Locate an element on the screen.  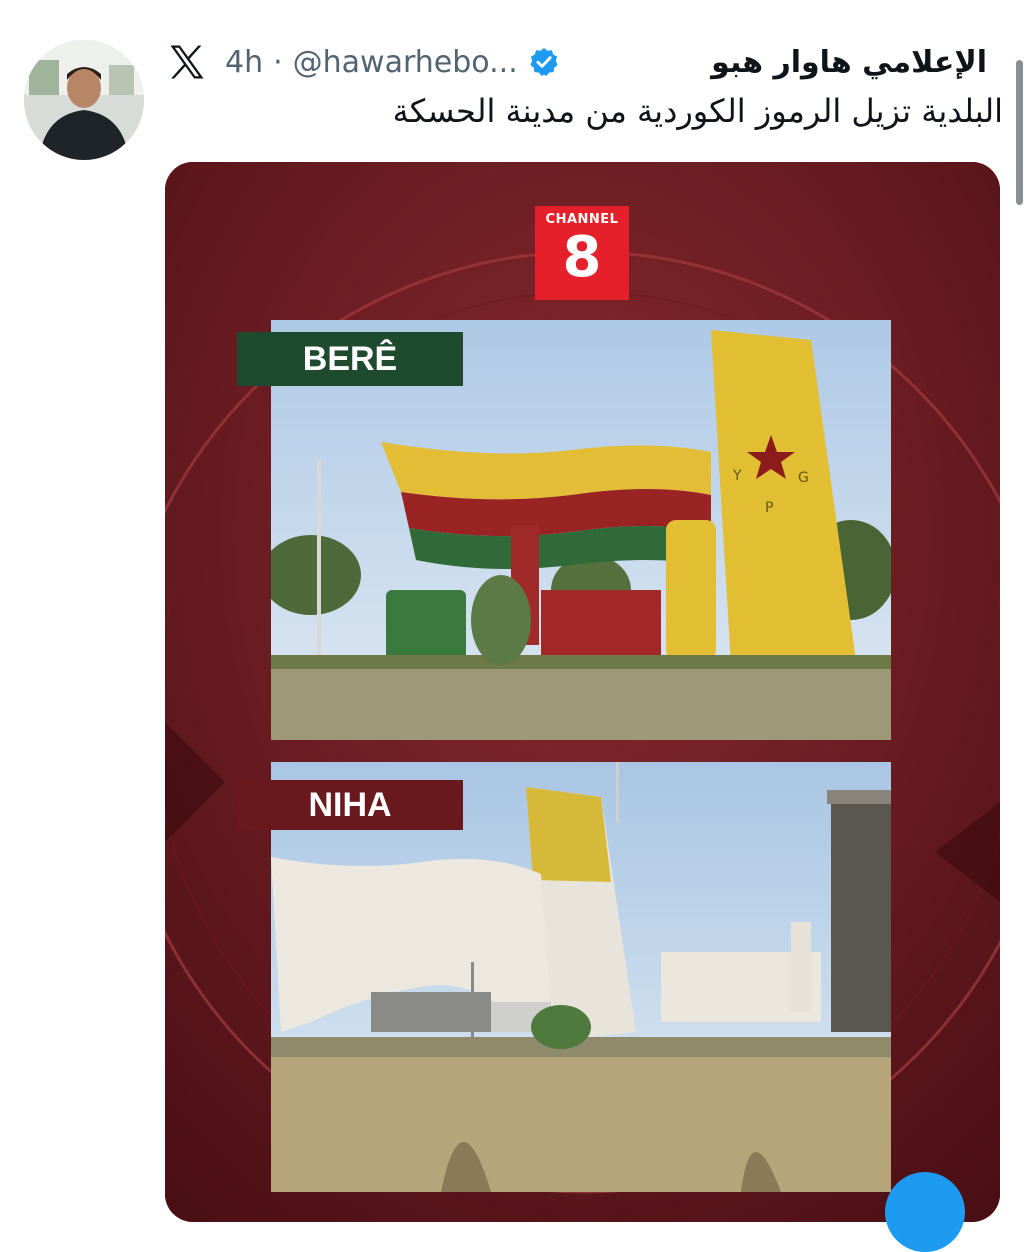
scrollbar is located at coordinates (1019, 132).